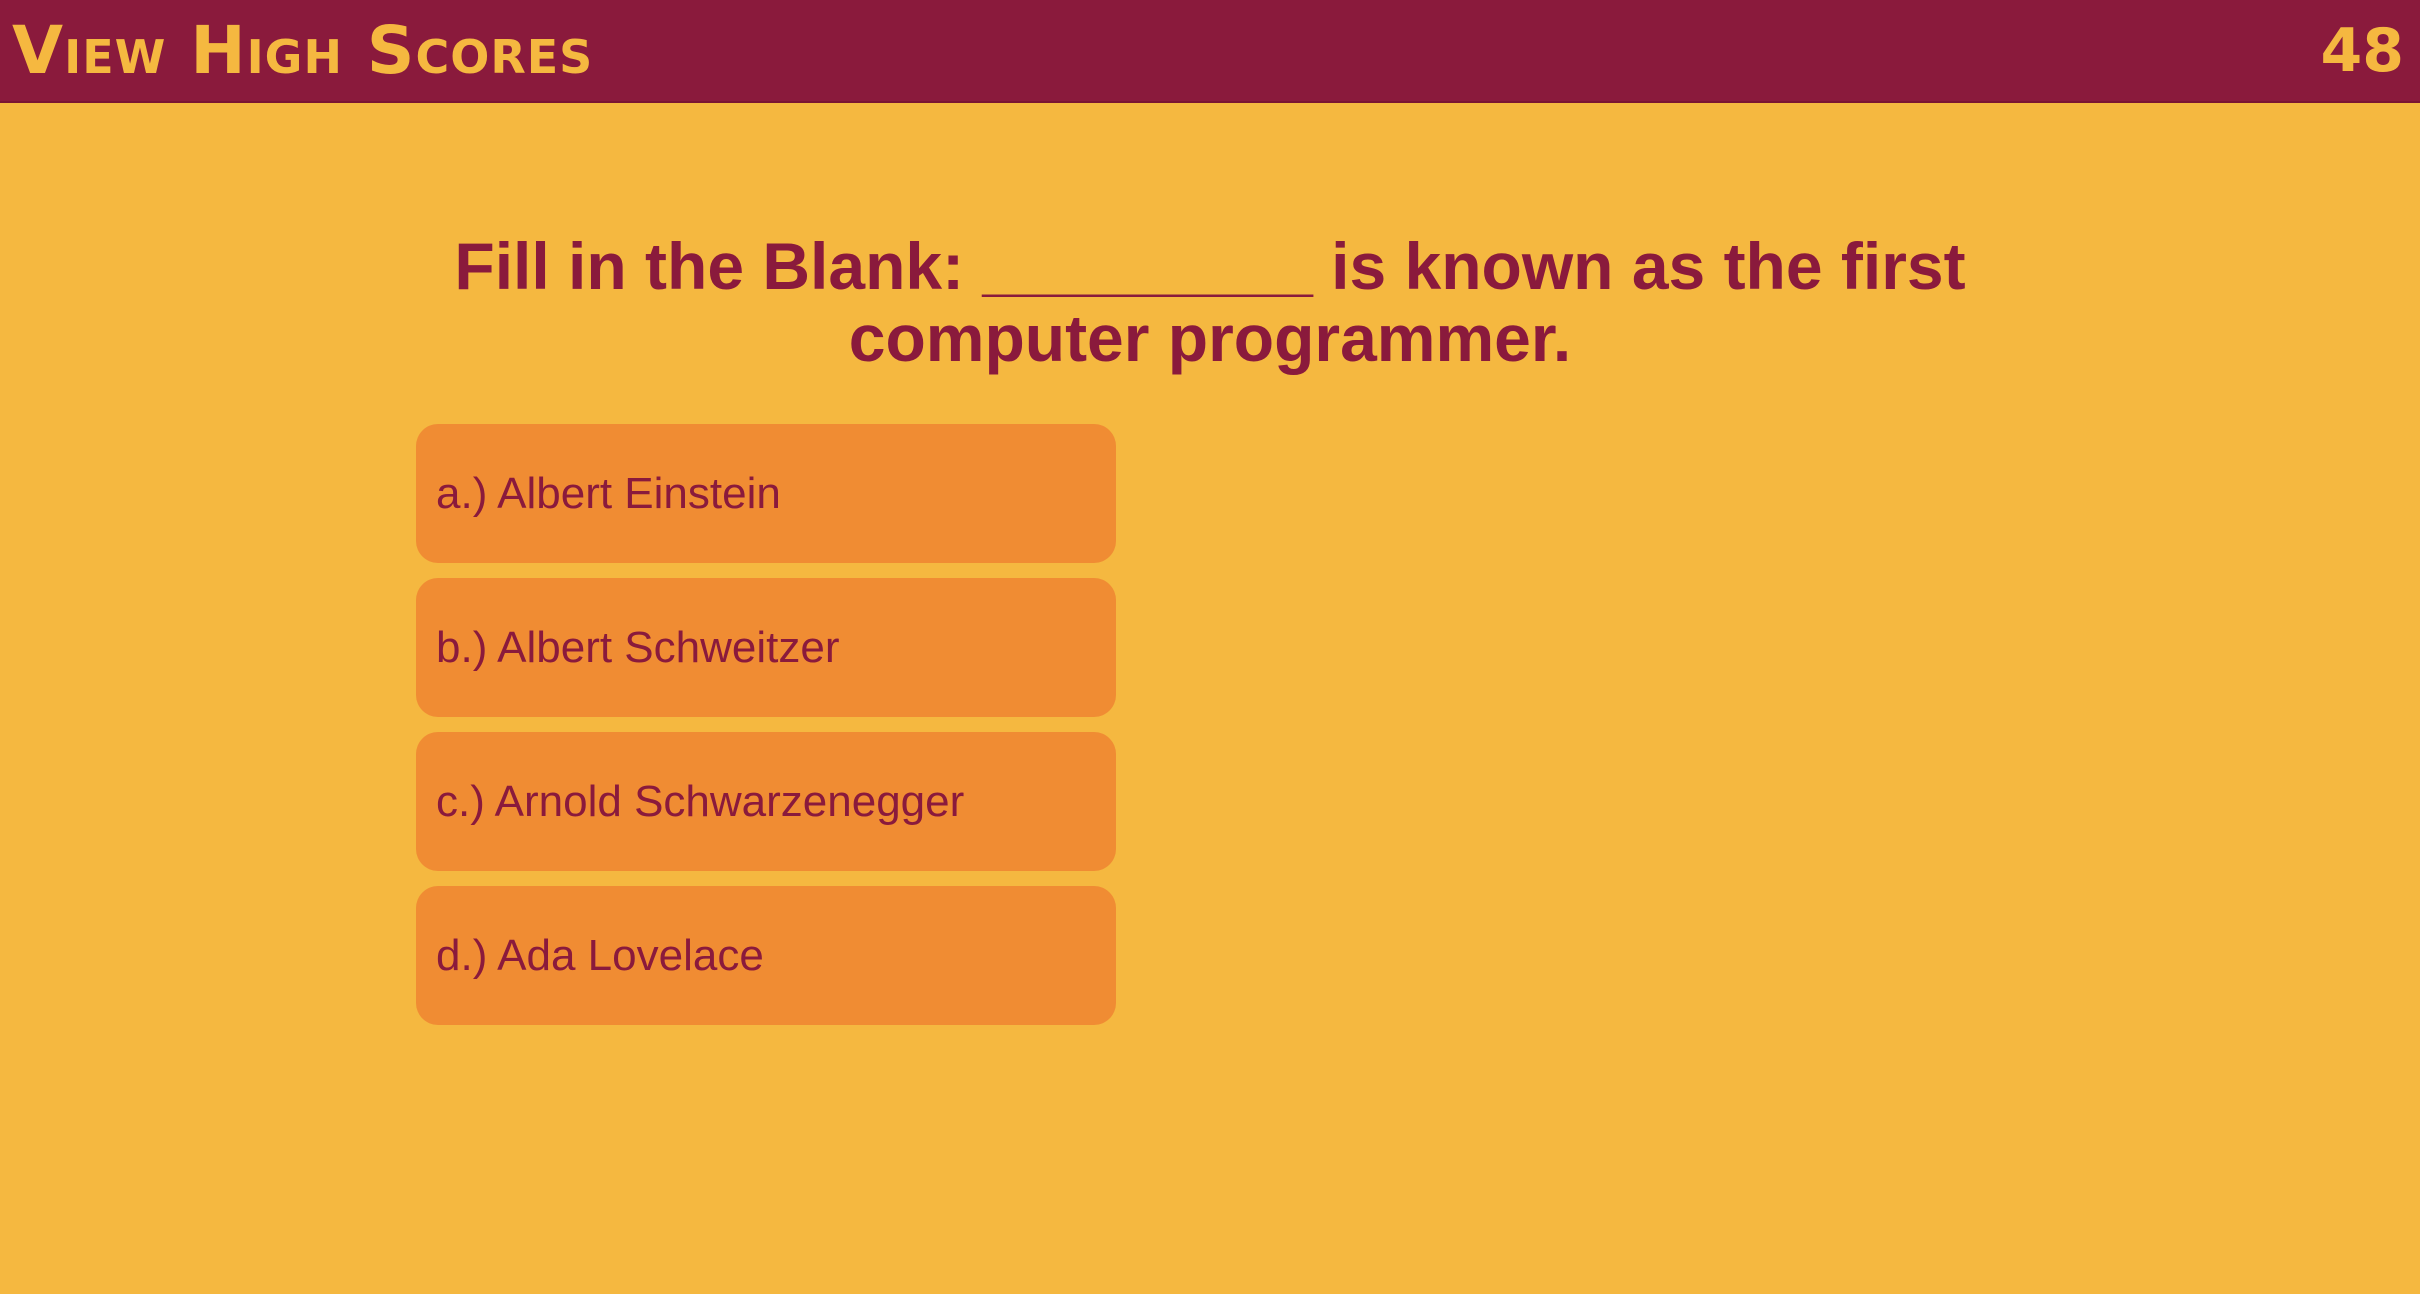  I want to click on view-high-scores-link: View High Scores, so click(302, 51).